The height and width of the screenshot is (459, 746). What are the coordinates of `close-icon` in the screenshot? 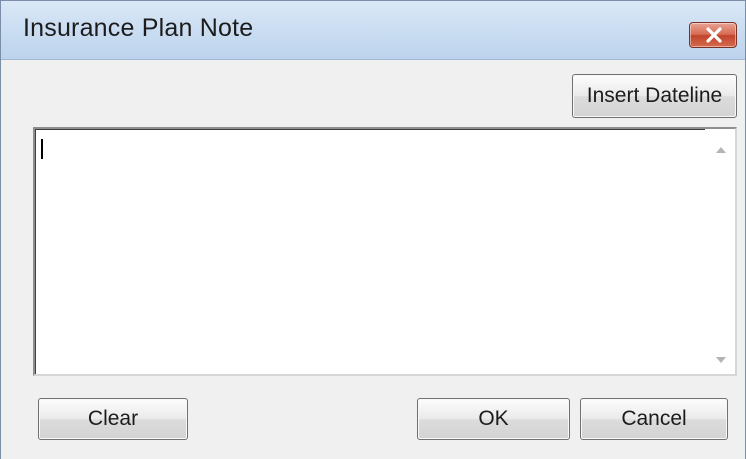 It's located at (714, 35).